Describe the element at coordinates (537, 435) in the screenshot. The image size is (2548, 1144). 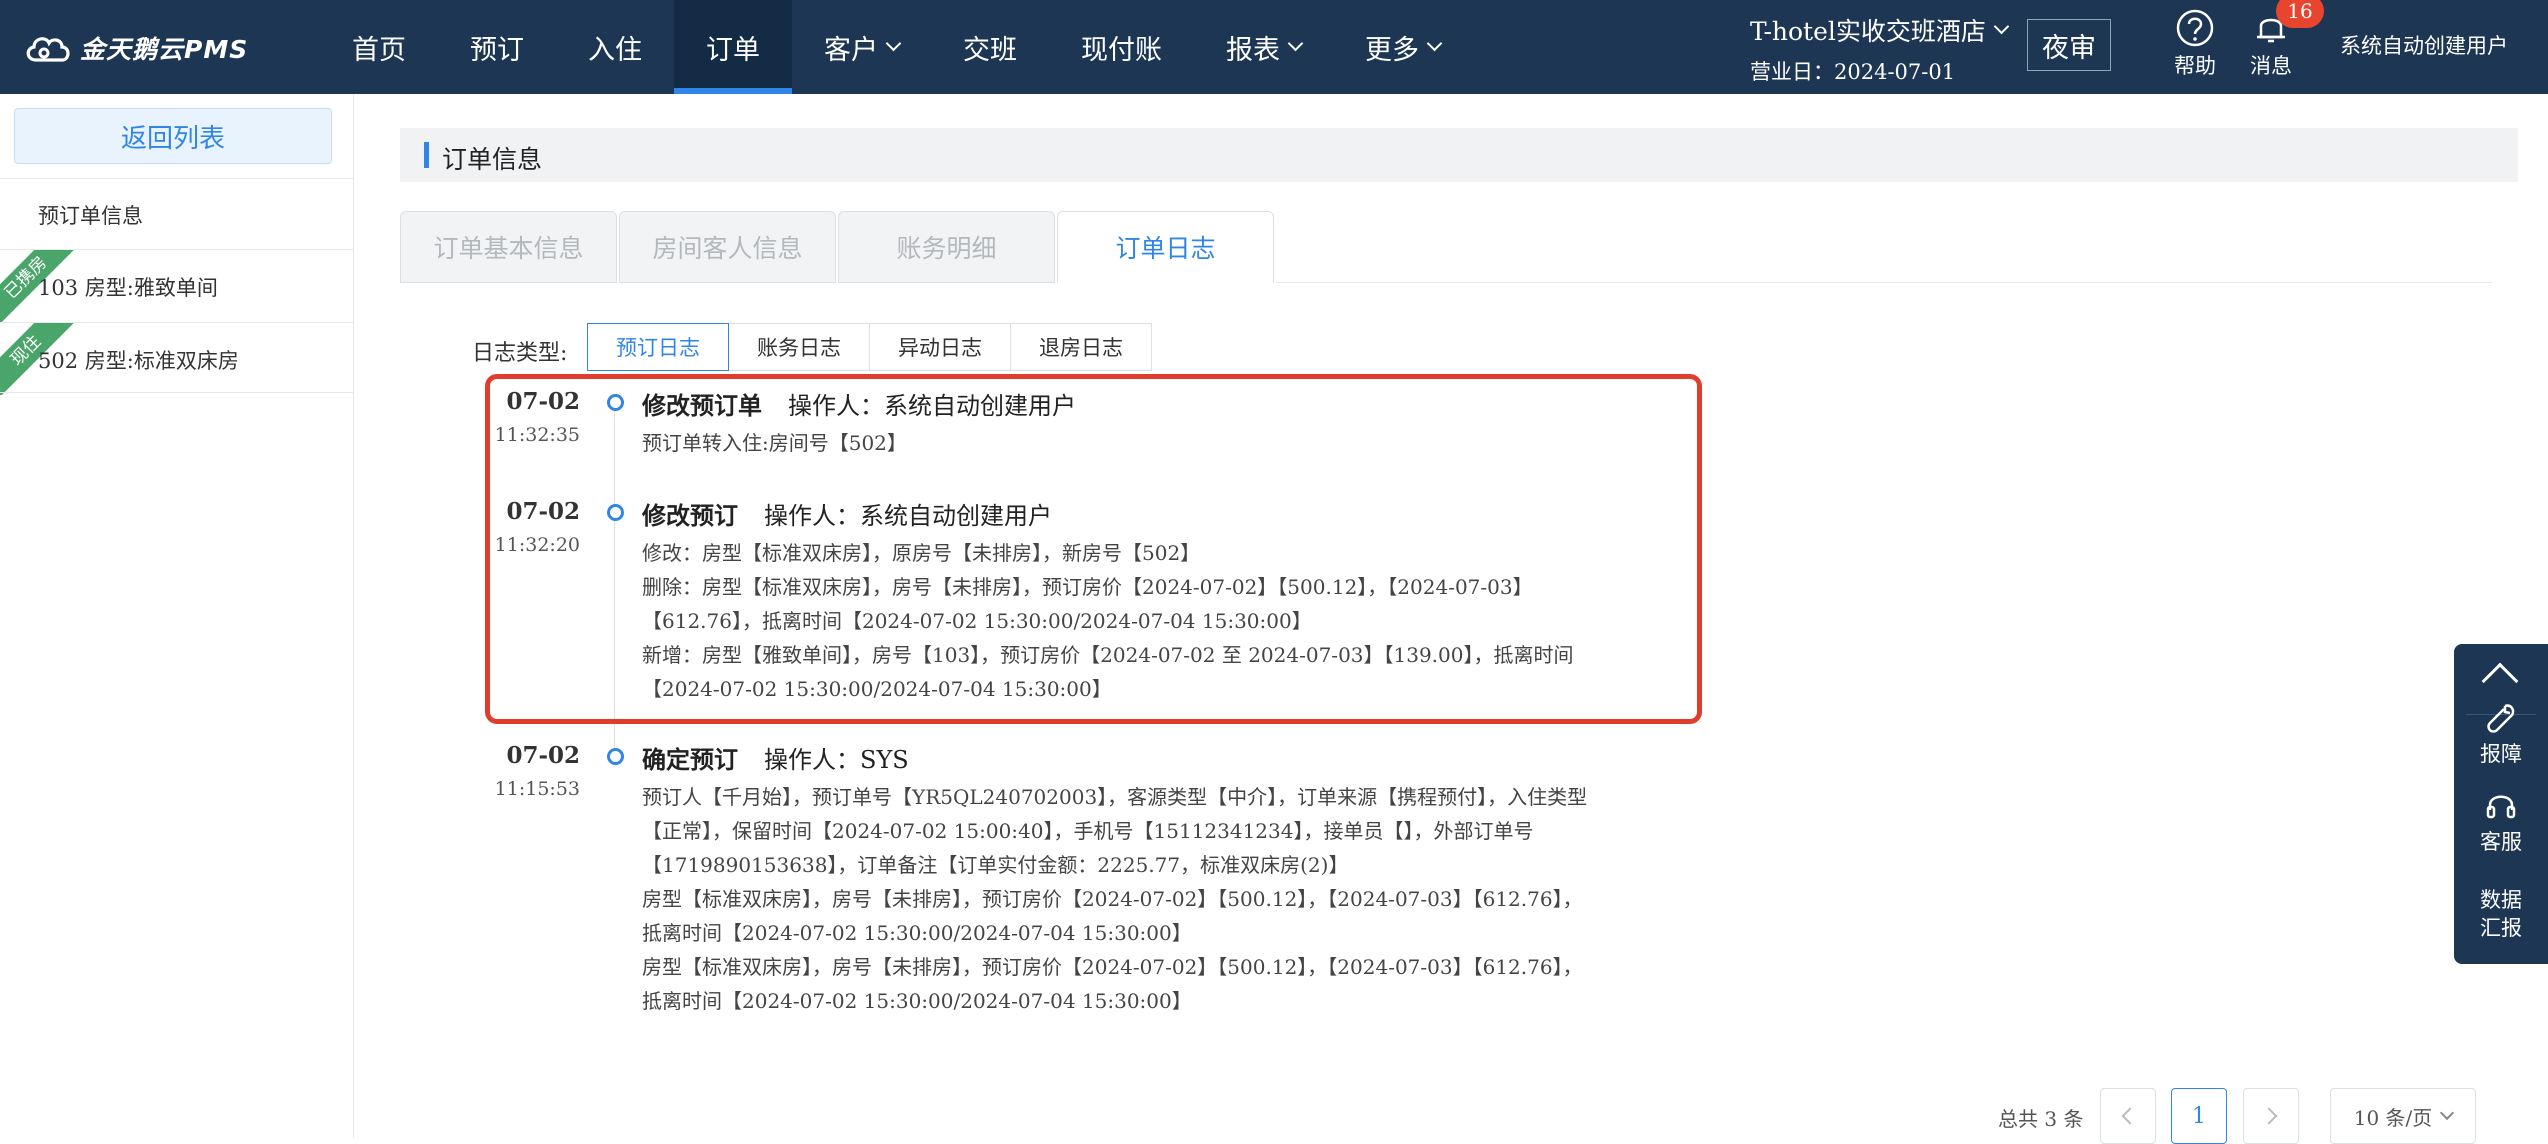
I see `log-entry-time: 11:32:35` at that location.